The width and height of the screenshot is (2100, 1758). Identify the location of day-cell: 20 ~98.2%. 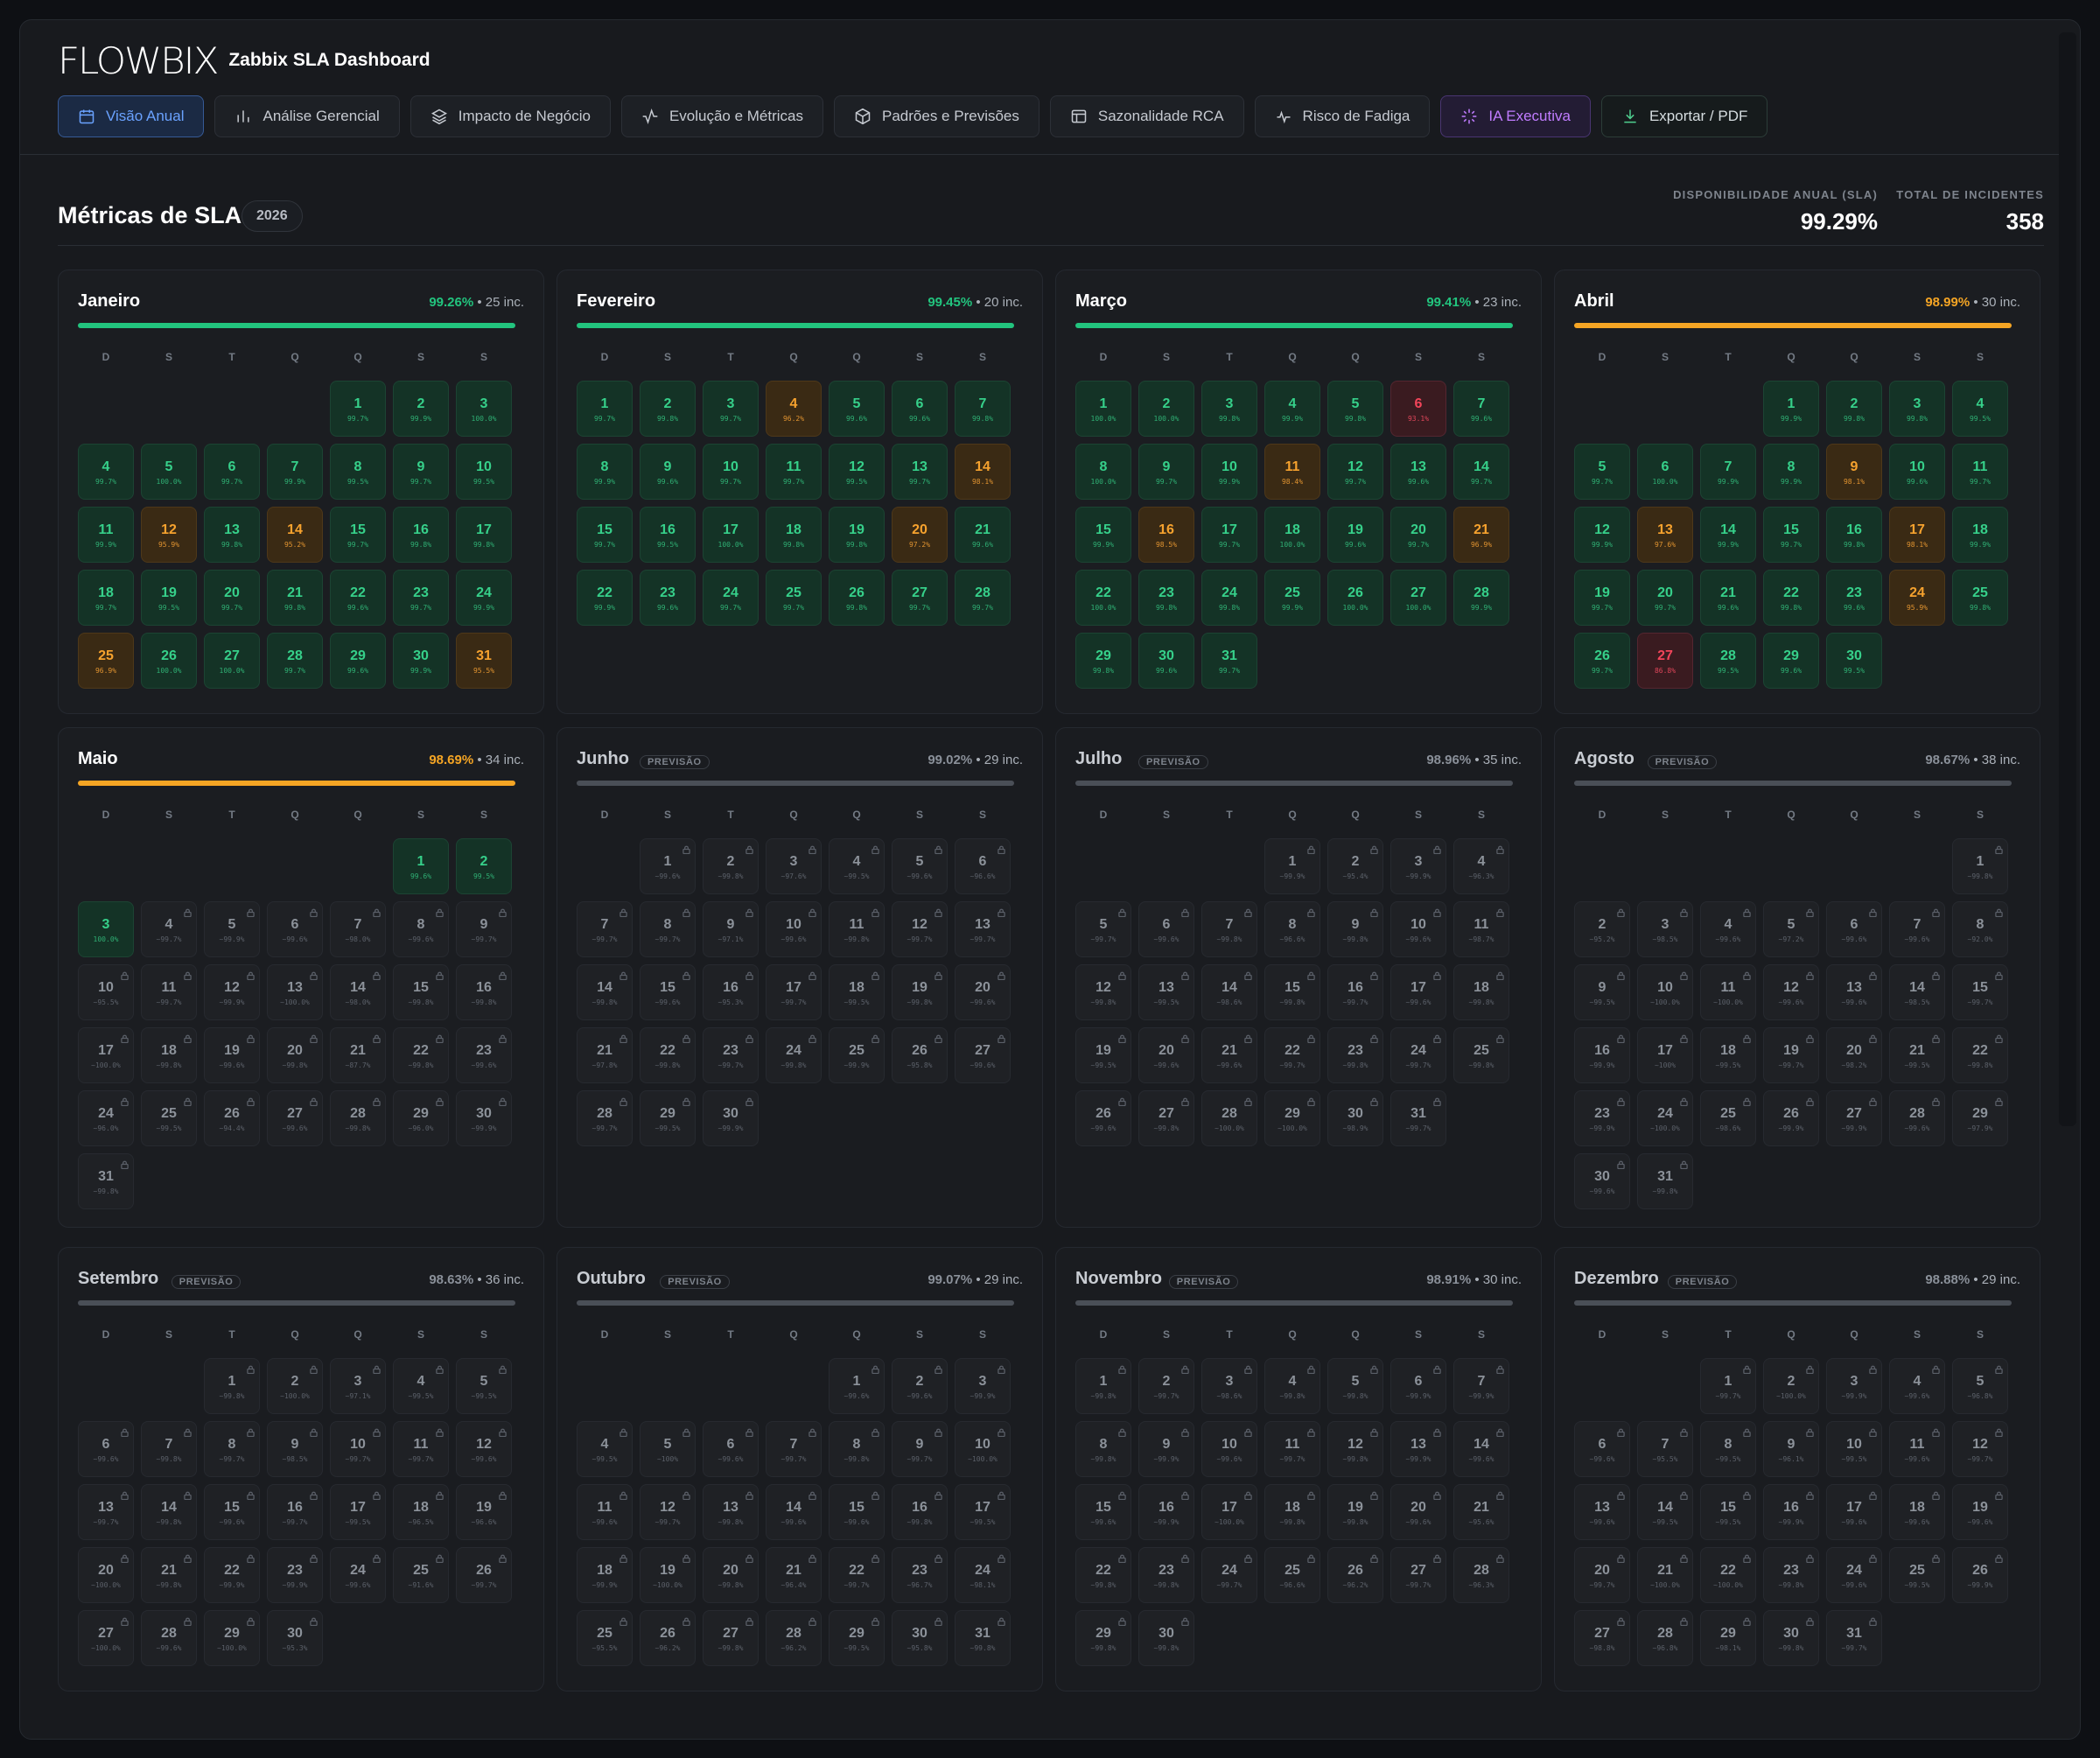
(1854, 1055).